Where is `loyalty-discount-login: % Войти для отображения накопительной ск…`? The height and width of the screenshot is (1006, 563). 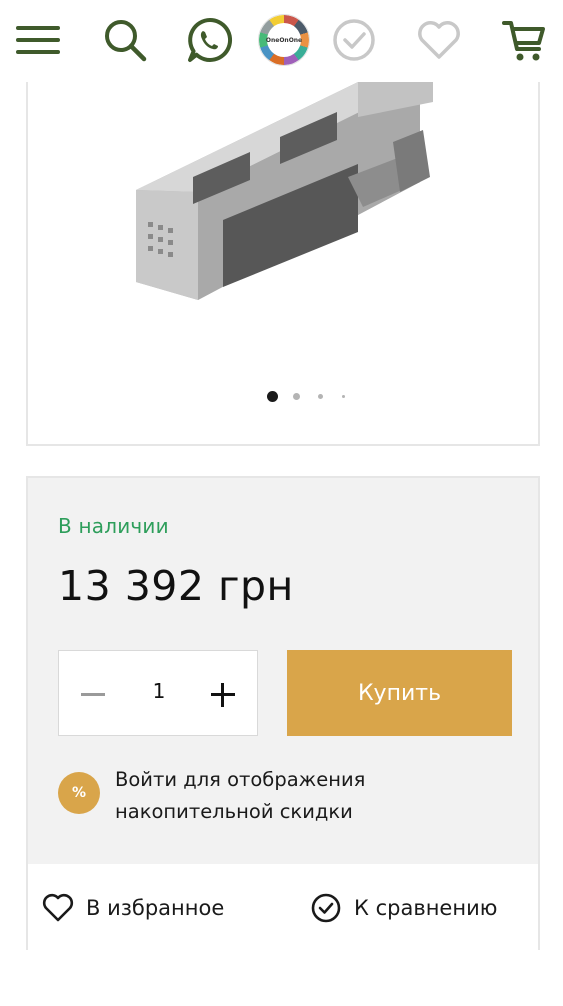 loyalty-discount-login: % Войти для отображения накопительной ск… is located at coordinates (278, 799).